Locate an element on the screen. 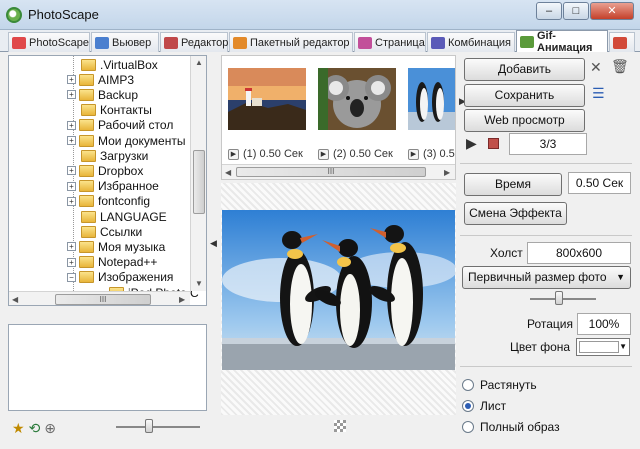 This screenshot has width=640, height=449. collapse-left-icon: ◀ is located at coordinates (213, 243).